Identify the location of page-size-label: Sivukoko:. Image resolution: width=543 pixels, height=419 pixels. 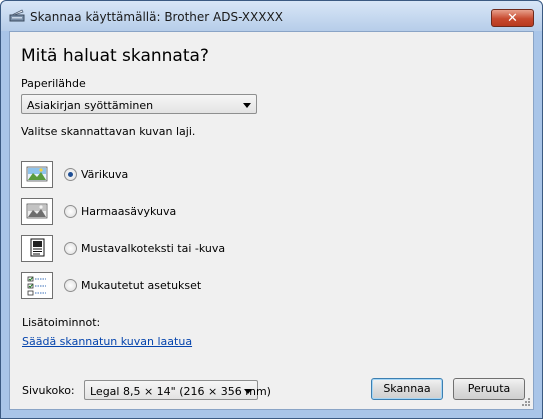
(48, 390).